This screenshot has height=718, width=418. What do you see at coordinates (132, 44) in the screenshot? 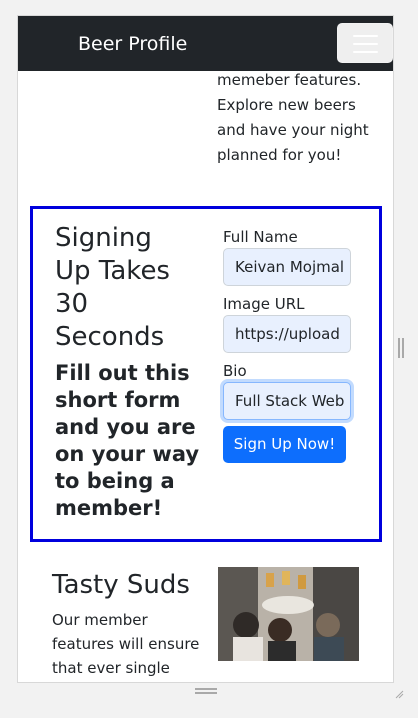
I see `navbar-brand: Beer Profile` at bounding box center [132, 44].